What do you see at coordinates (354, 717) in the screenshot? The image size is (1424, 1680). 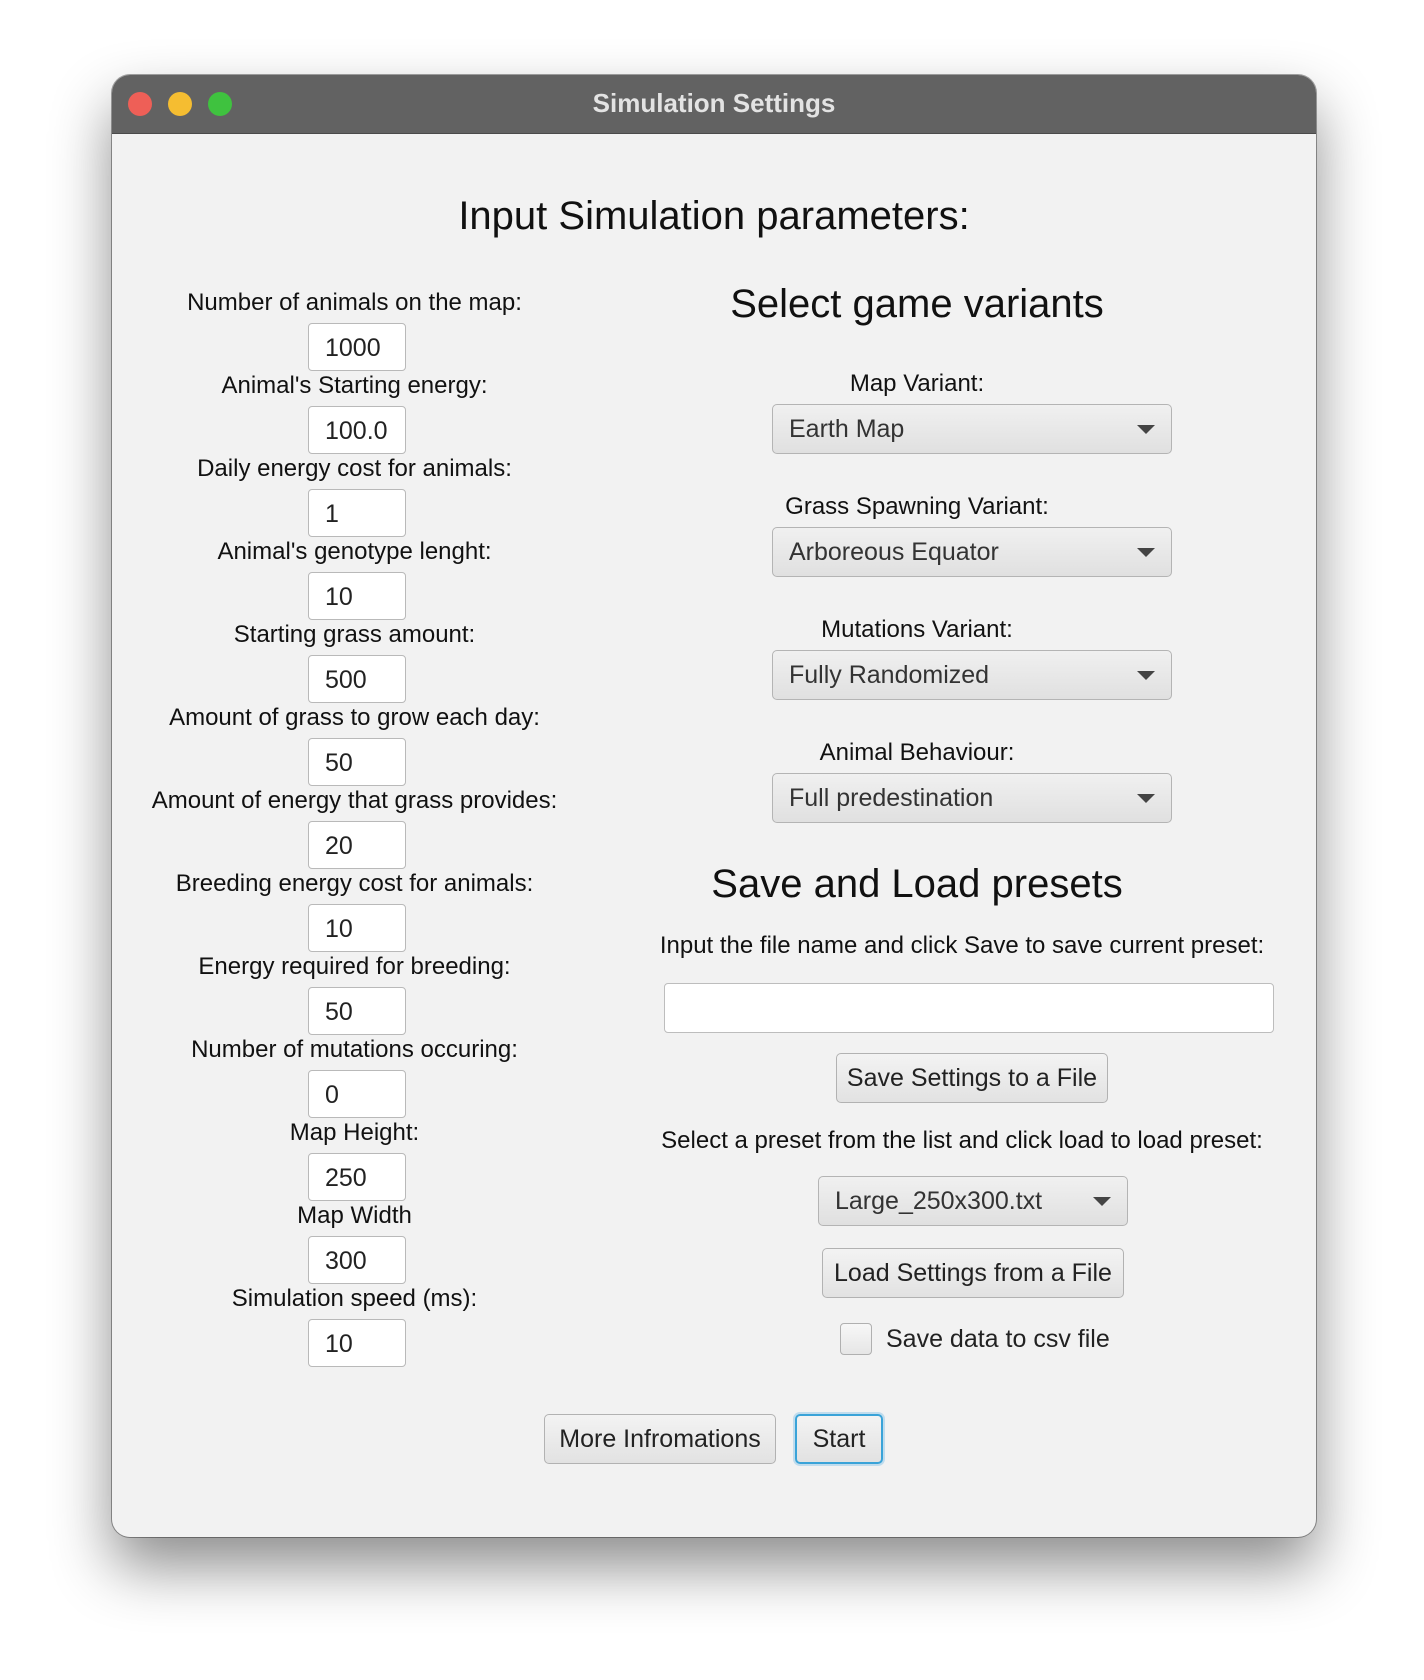 I see `param-label-grass-growth: Amount of grass to grow each day:` at bounding box center [354, 717].